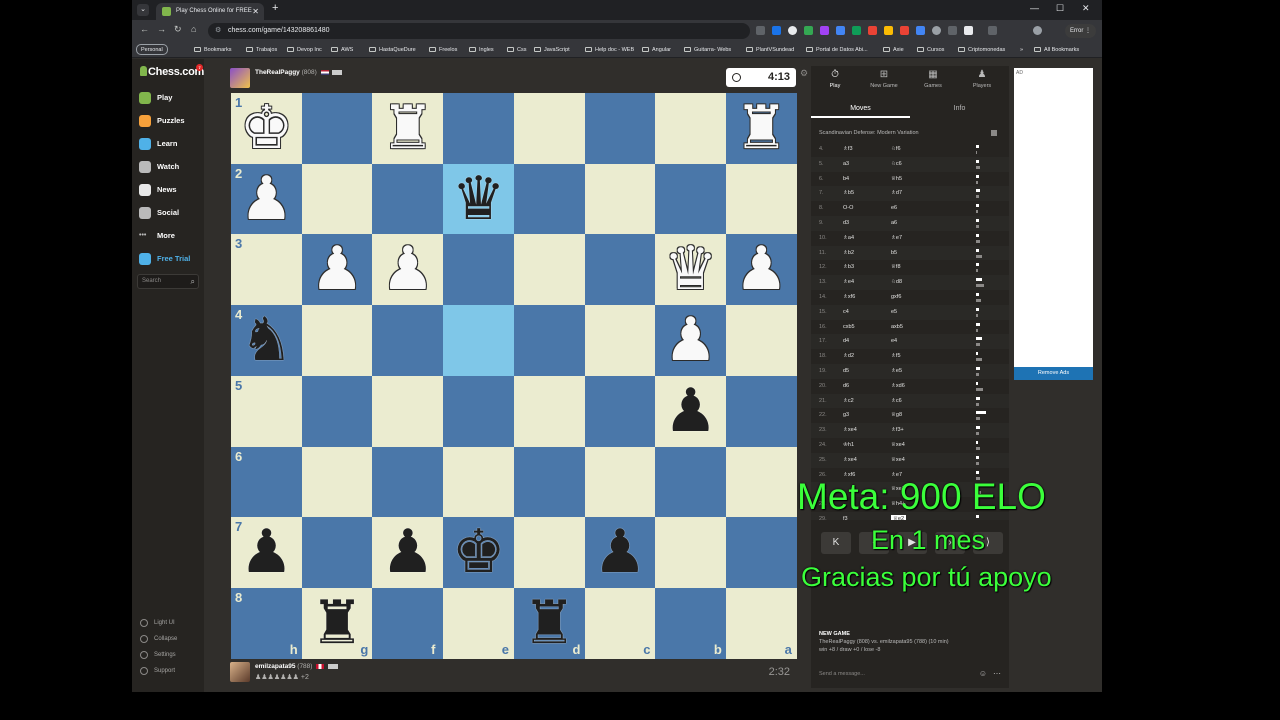  I want to click on chesscom-logo: Chess.com 7, so click(172, 71).